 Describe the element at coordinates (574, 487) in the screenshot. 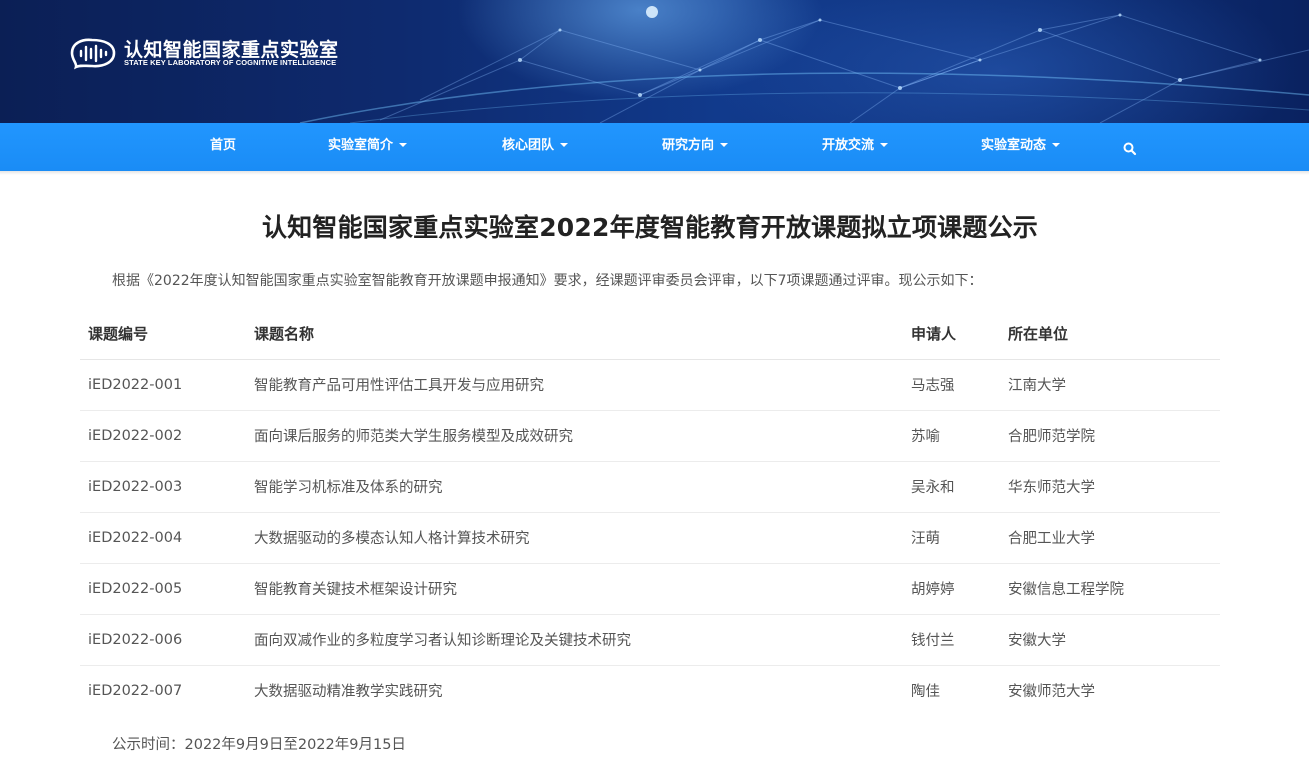

I see `cell-project-name: 智能学习机标准及体系的研究` at that location.